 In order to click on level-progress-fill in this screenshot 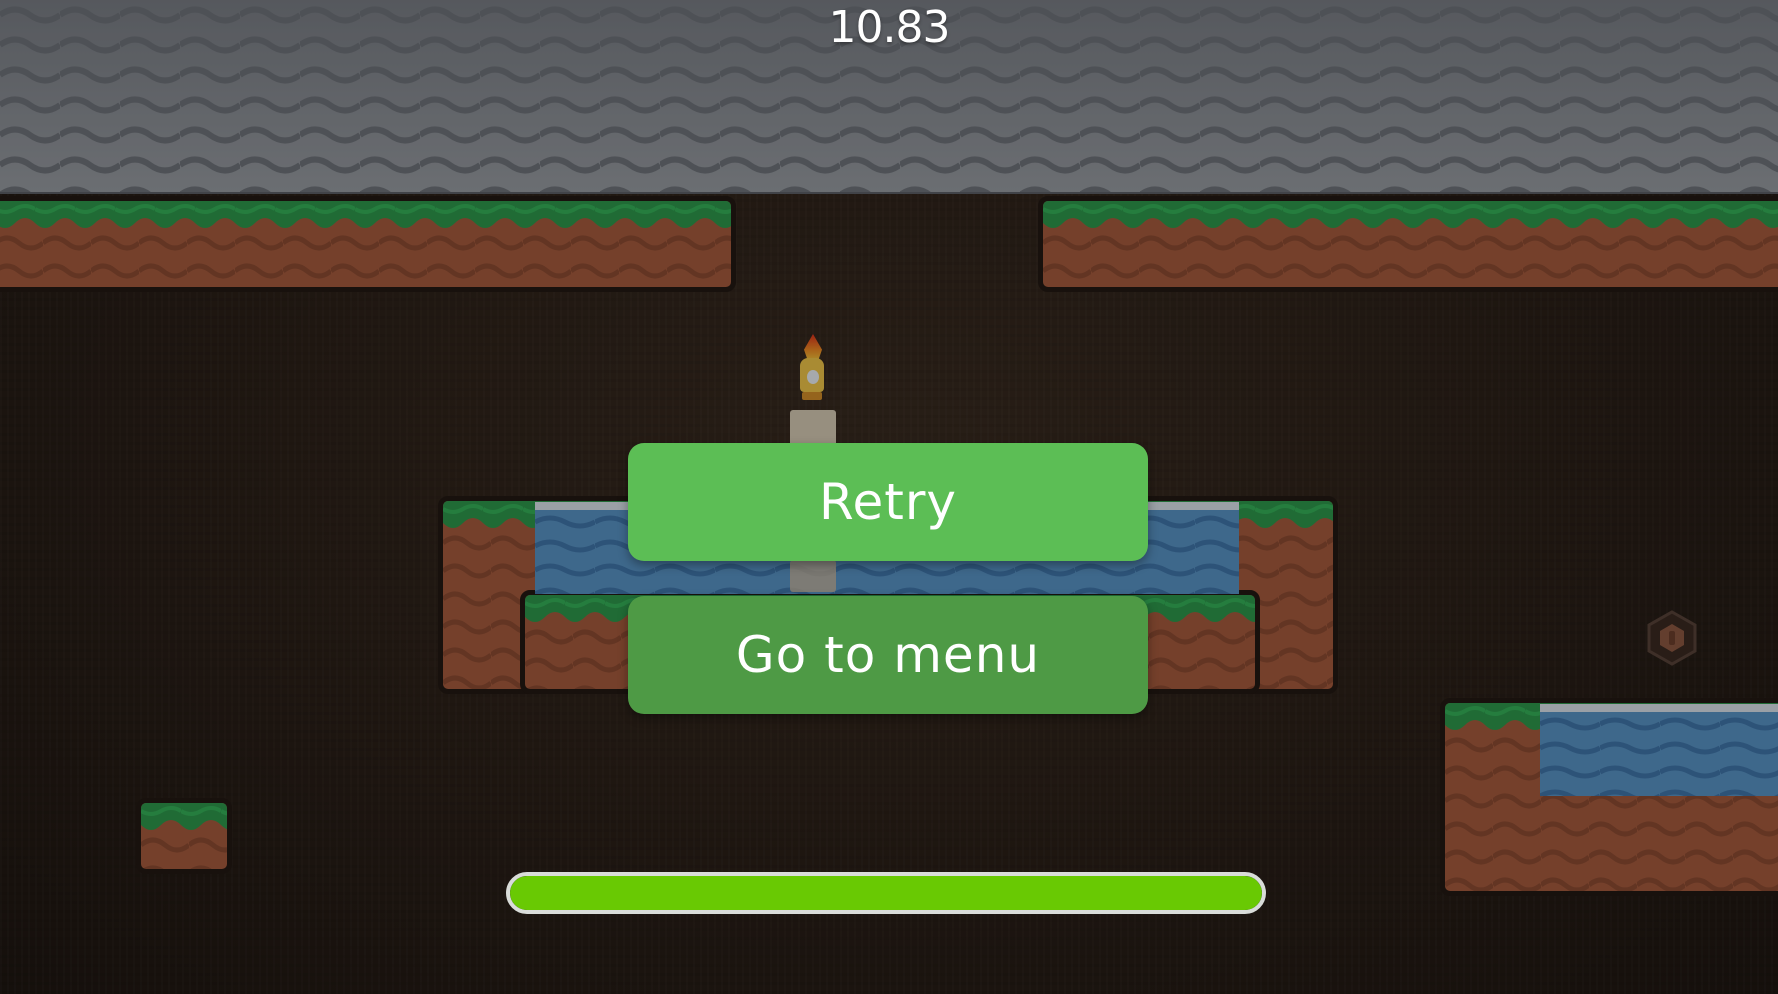, I will do `click(886, 893)`.